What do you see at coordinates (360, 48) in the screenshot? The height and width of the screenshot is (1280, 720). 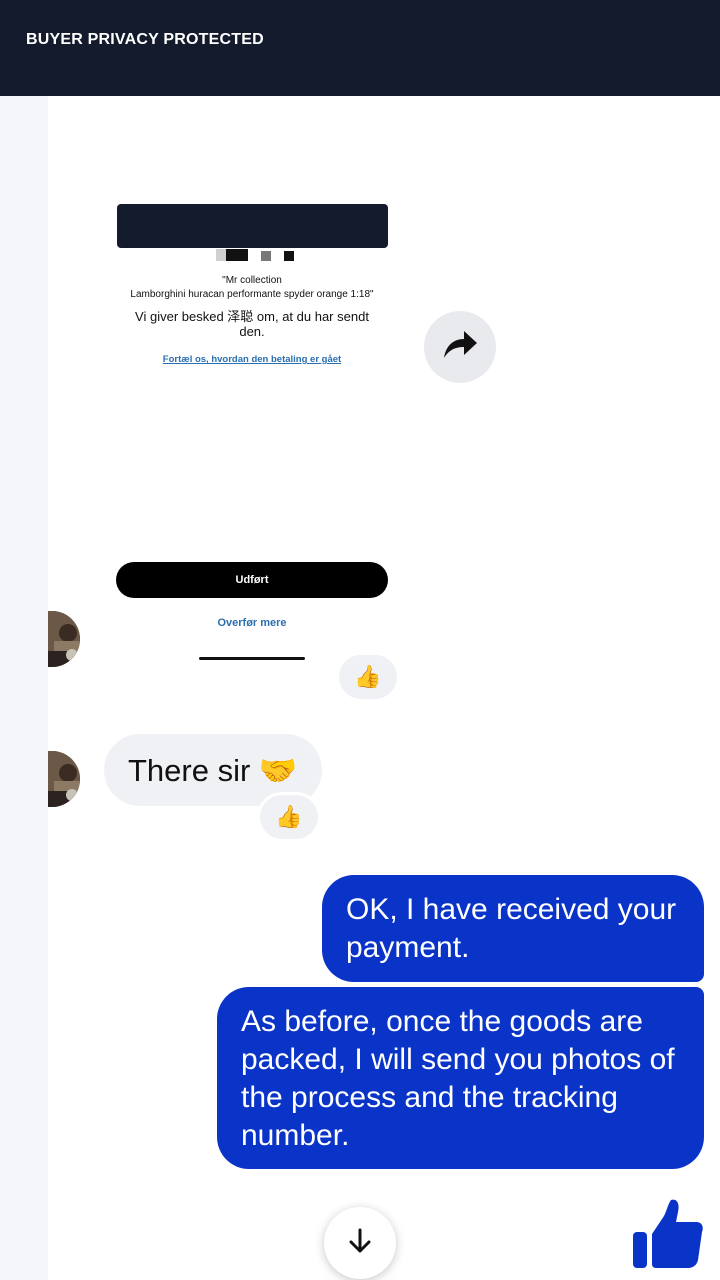 I see `top-bar: BUYER PRIVACY PROTECTED` at bounding box center [360, 48].